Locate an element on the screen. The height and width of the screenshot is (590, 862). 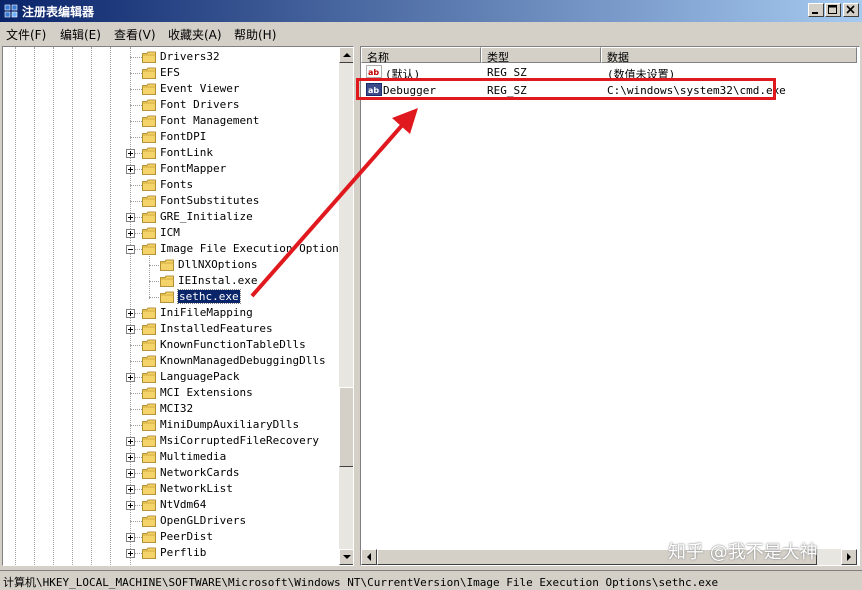
scroll-thumb is located at coordinates (346, 427).